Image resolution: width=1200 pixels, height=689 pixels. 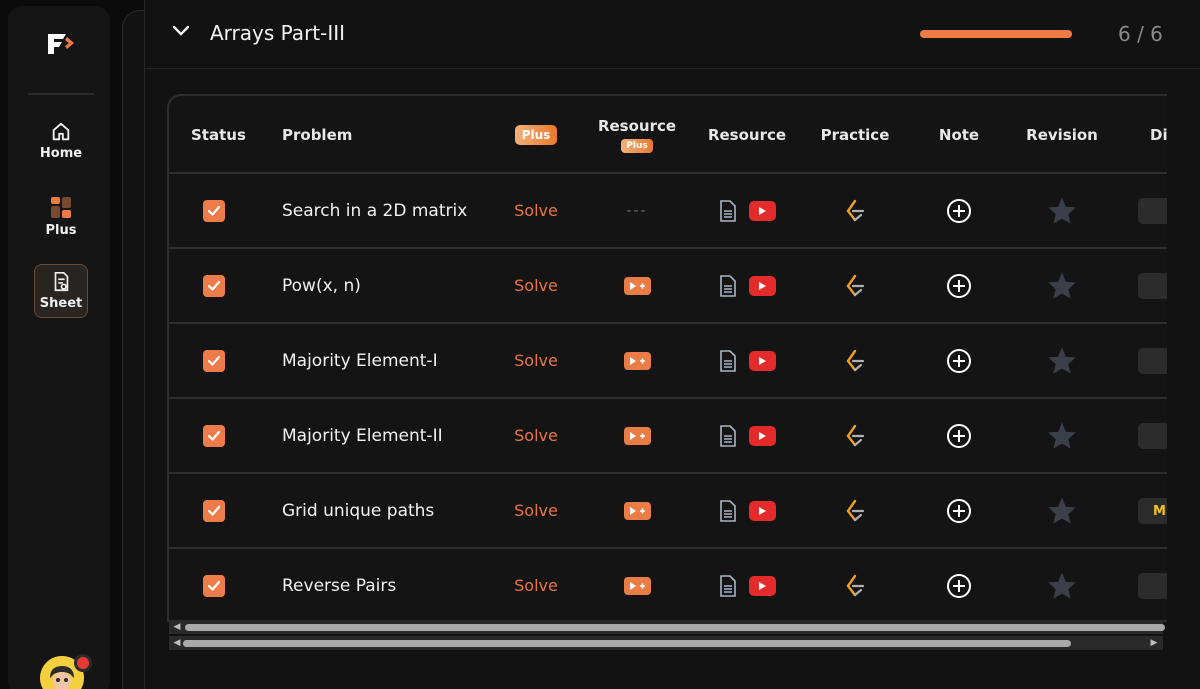 I want to click on problem-cell: Grid unique paths, so click(x=392, y=510).